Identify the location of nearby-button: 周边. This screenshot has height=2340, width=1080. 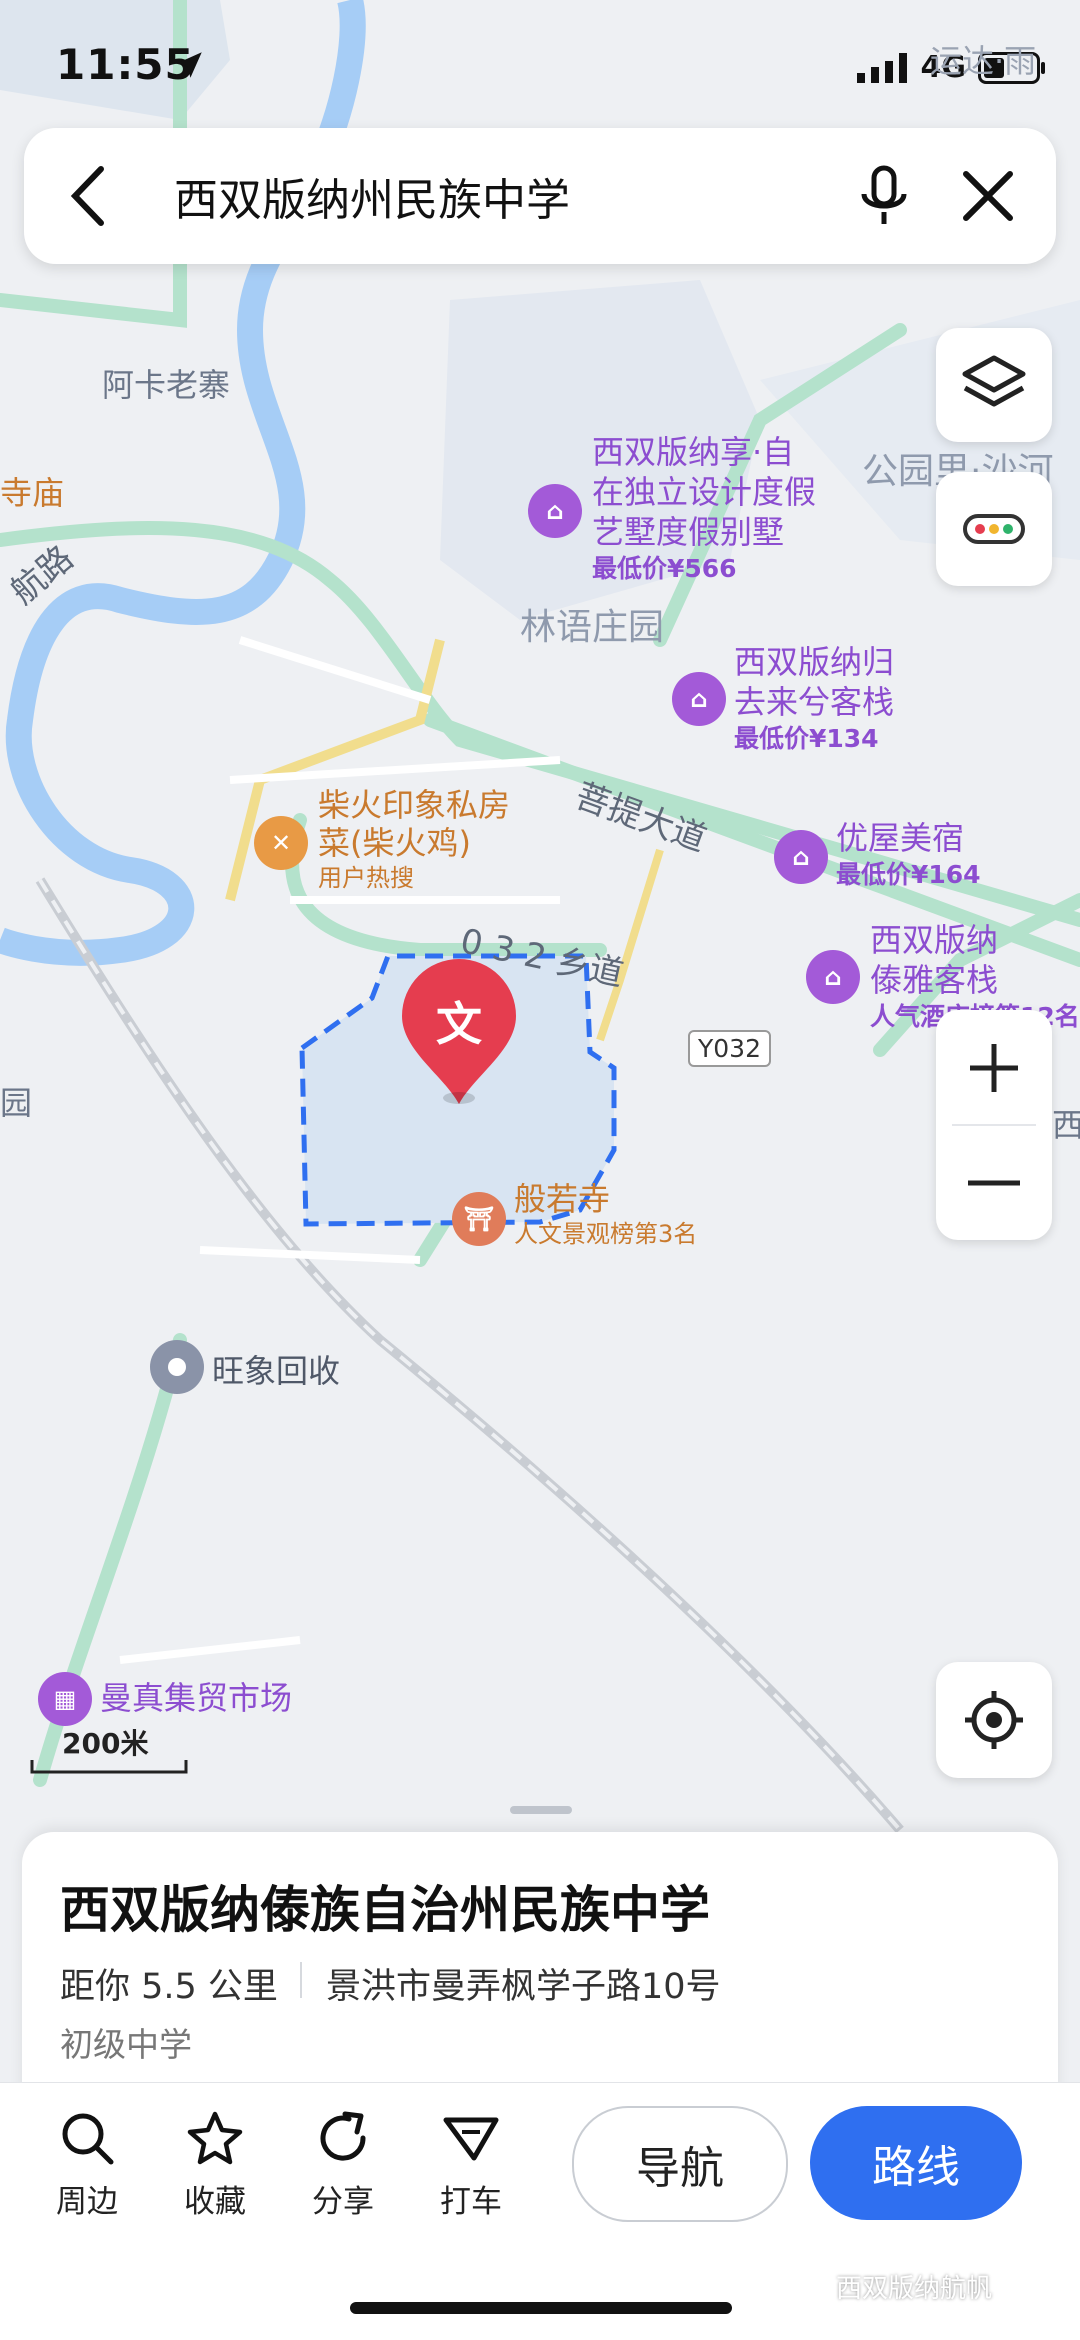
(87, 2165).